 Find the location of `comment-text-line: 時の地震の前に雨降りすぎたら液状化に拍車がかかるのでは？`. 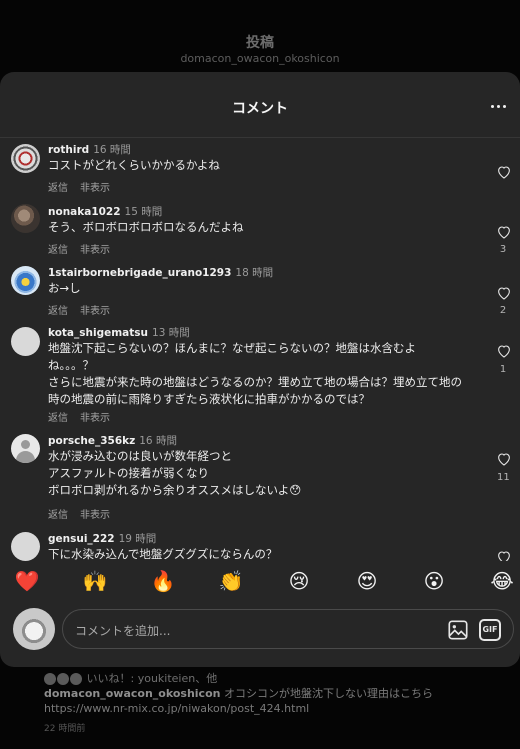

comment-text-line: 時の地震の前に雨降りすぎたら液状化に拍車がかかるのでは？ is located at coordinates (209, 399).